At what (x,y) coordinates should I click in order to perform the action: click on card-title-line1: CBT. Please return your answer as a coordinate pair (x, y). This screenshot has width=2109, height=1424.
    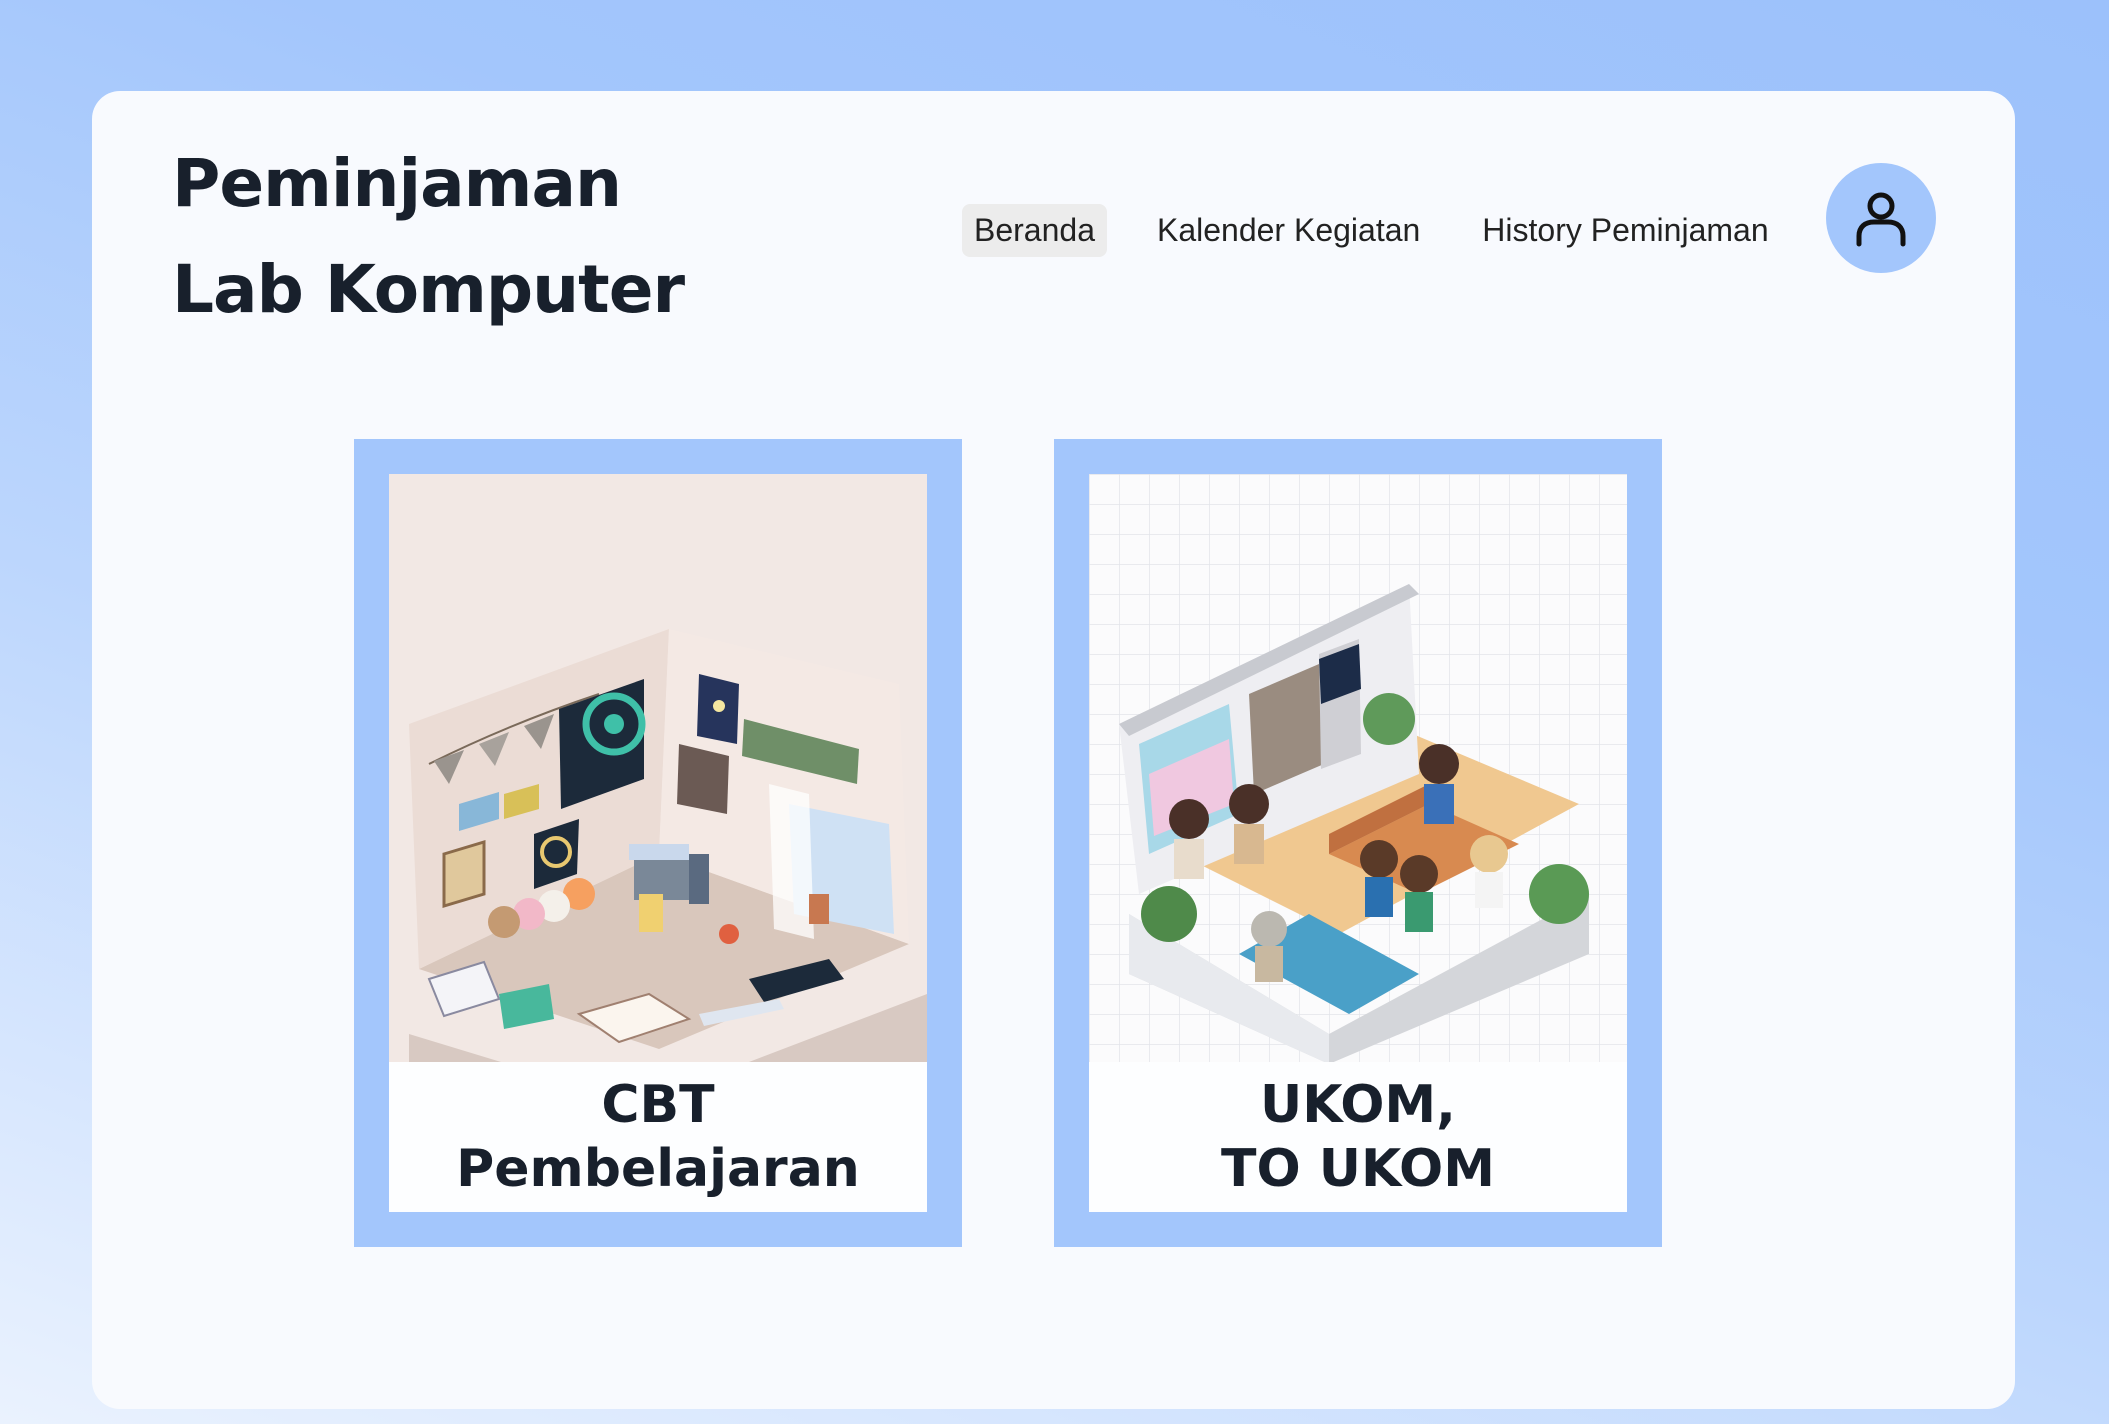
    Looking at the image, I should click on (658, 1105).